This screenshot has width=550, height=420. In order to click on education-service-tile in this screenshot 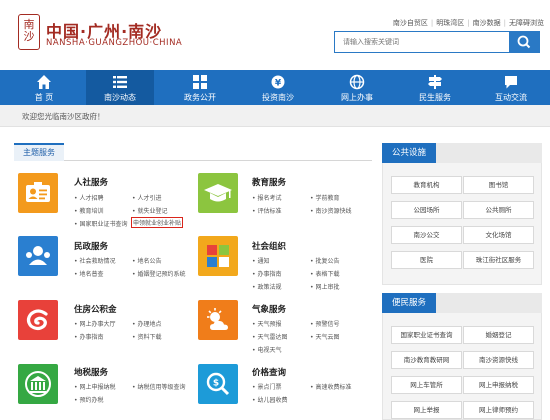, I will do `click(218, 193)`.